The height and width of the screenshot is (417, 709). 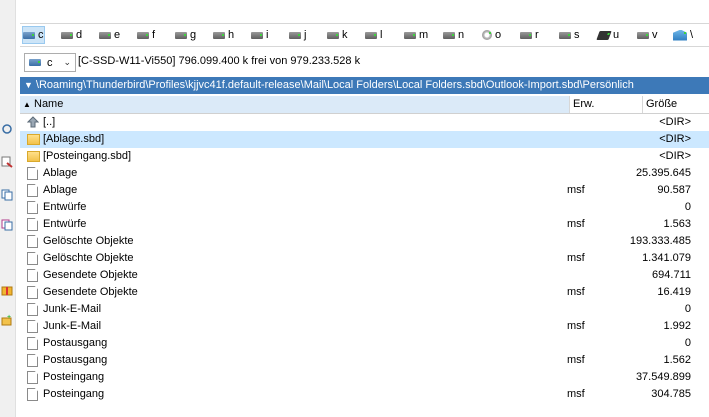 I want to click on file-row: Ablage msf 90.587, so click(x=364, y=190).